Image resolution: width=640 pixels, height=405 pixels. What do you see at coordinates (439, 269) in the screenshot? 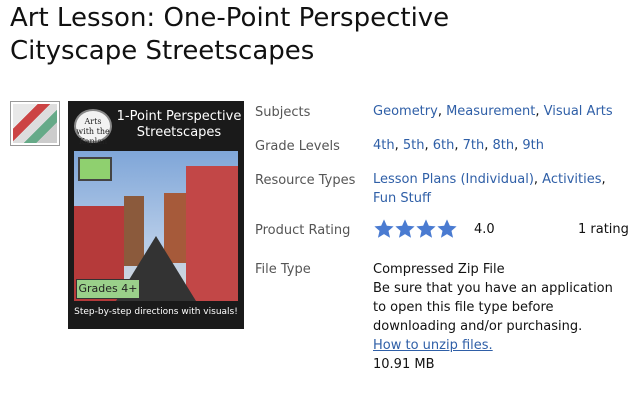
I see `file-type-text: Compressed Zip File` at bounding box center [439, 269].